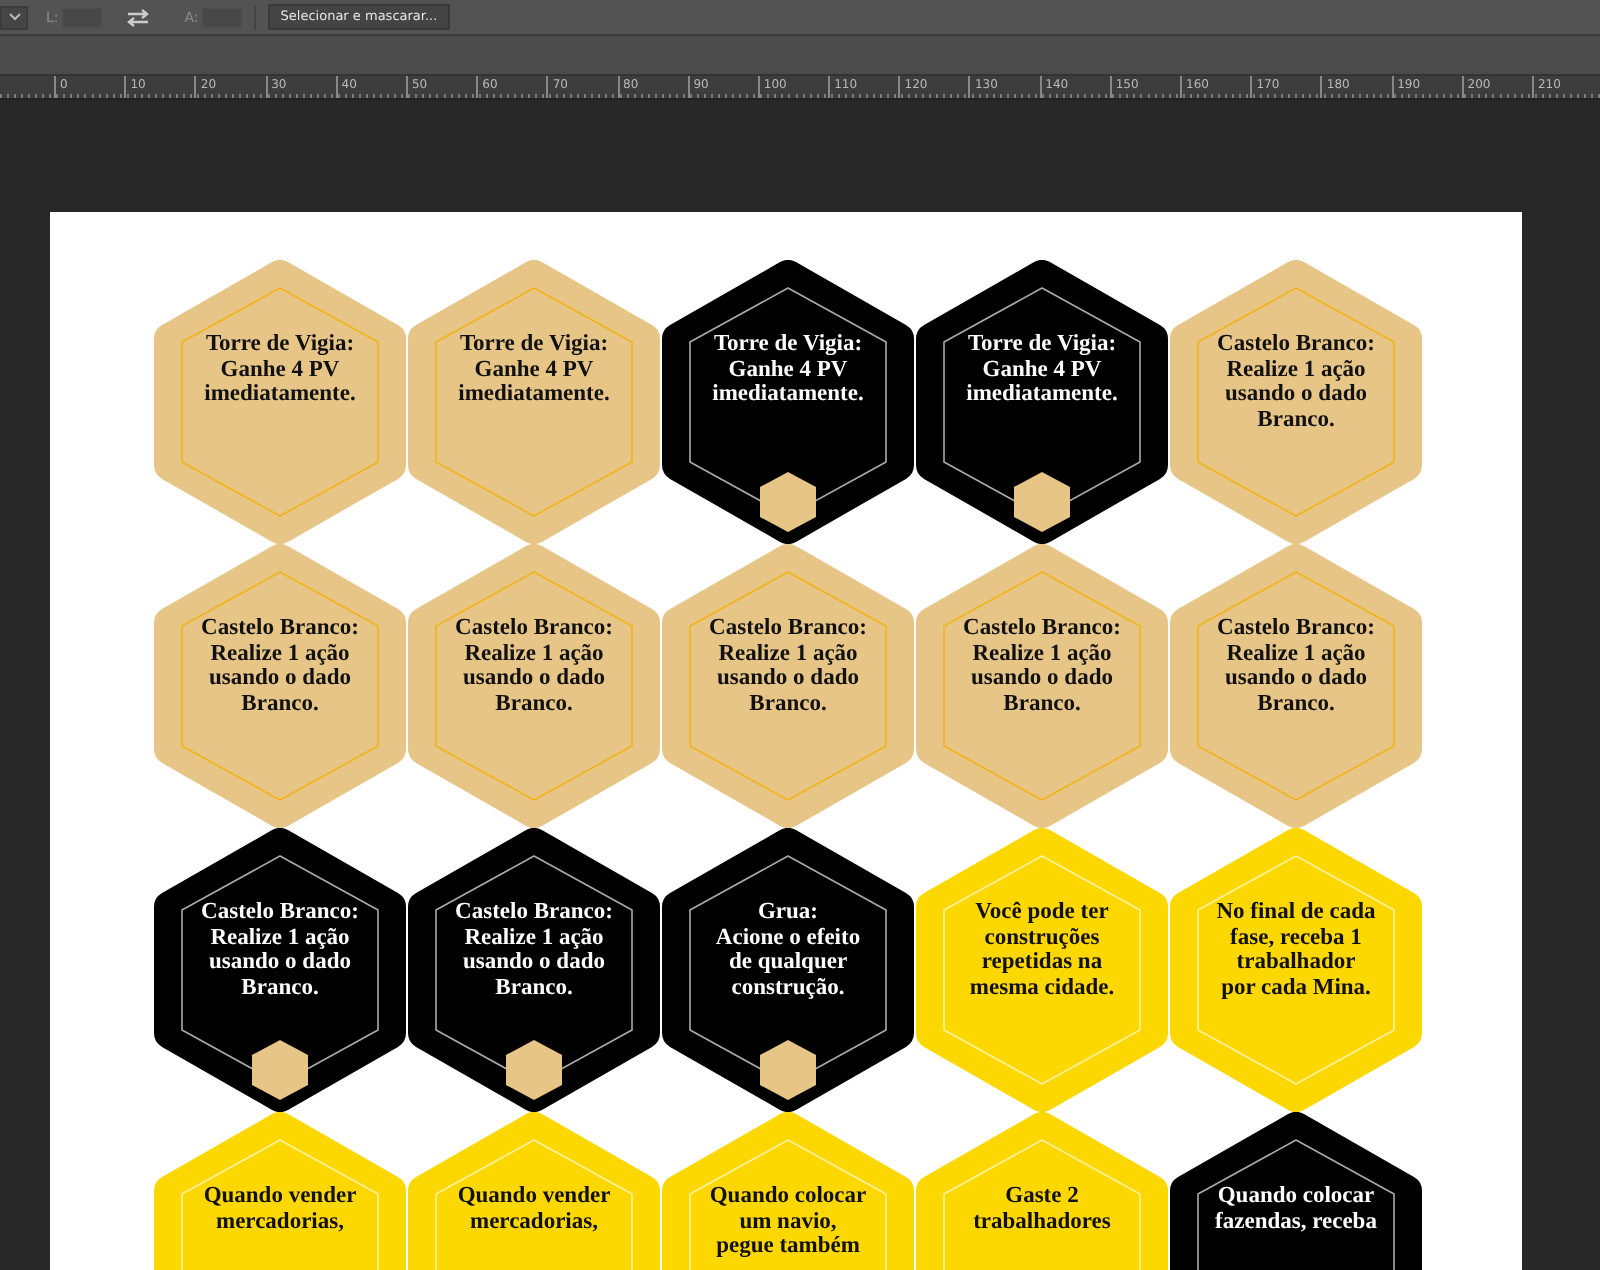 The height and width of the screenshot is (1270, 1600). What do you see at coordinates (1042, 1209) in the screenshot?
I see `card-text: Gaste 2 trabalhadores` at bounding box center [1042, 1209].